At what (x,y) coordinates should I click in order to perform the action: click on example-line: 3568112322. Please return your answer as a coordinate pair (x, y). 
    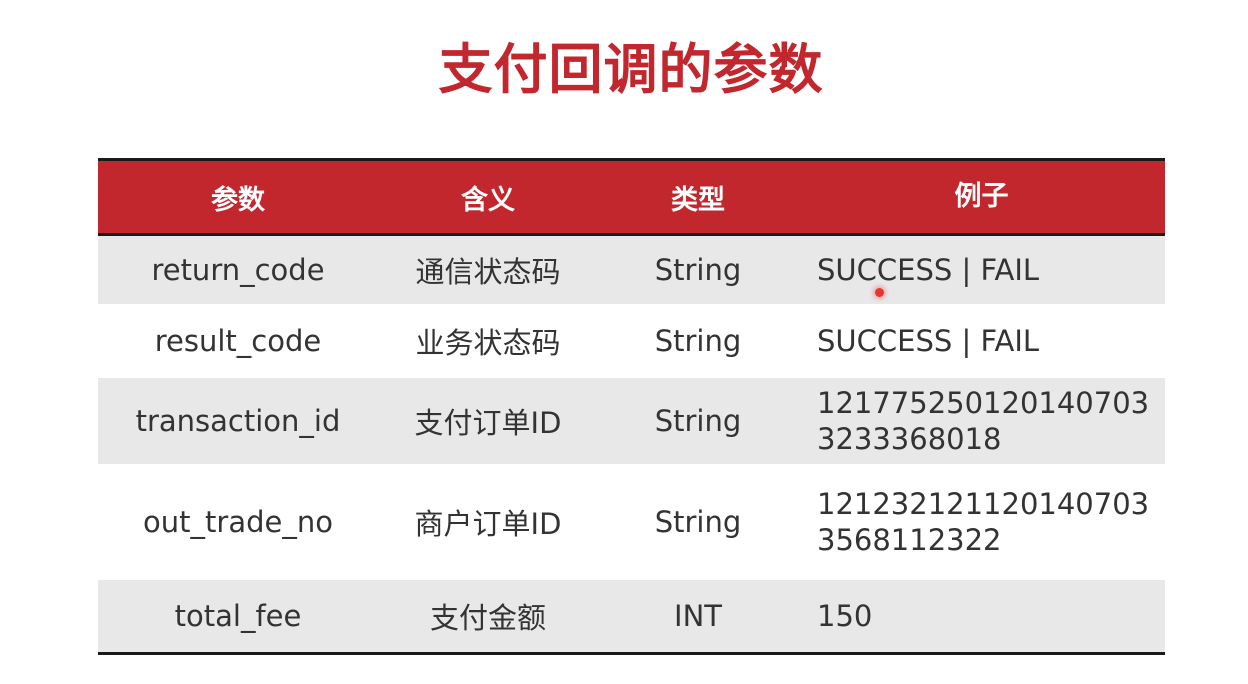
    Looking at the image, I should click on (909, 540).